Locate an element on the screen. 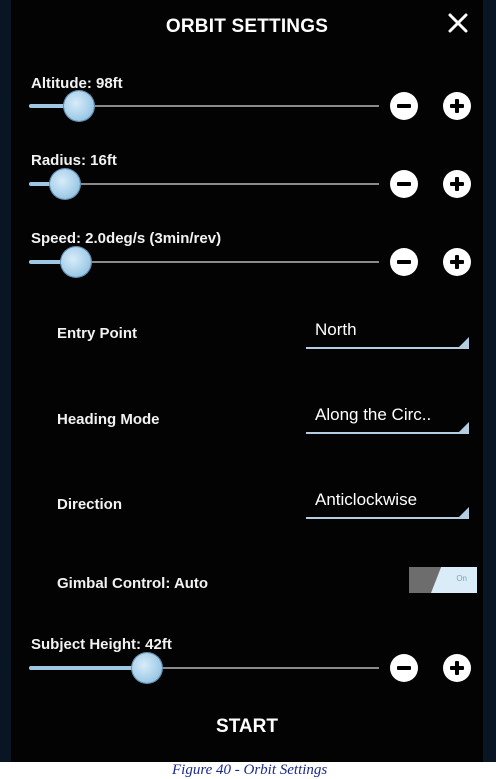  direction-dropdown: Anticlockwise is located at coordinates (387, 502).